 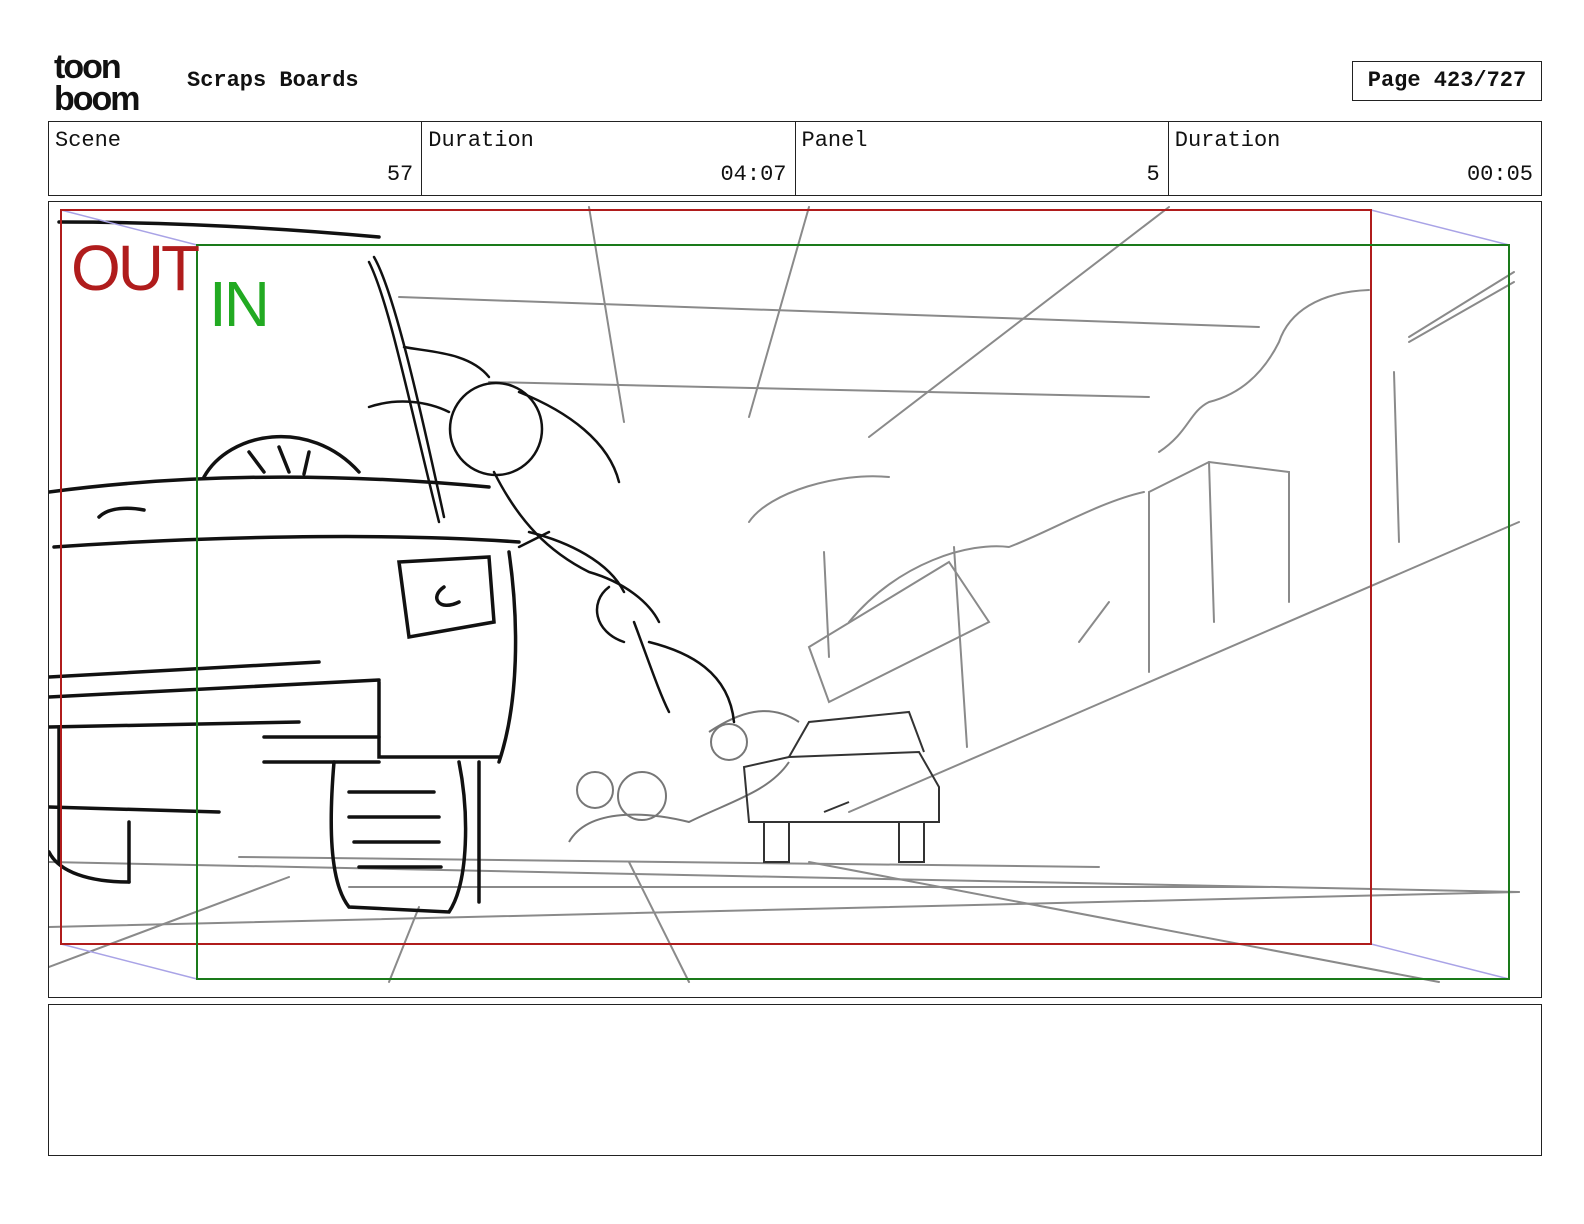 What do you see at coordinates (1447, 81) in the screenshot?
I see `page-indicator: Page 423/727` at bounding box center [1447, 81].